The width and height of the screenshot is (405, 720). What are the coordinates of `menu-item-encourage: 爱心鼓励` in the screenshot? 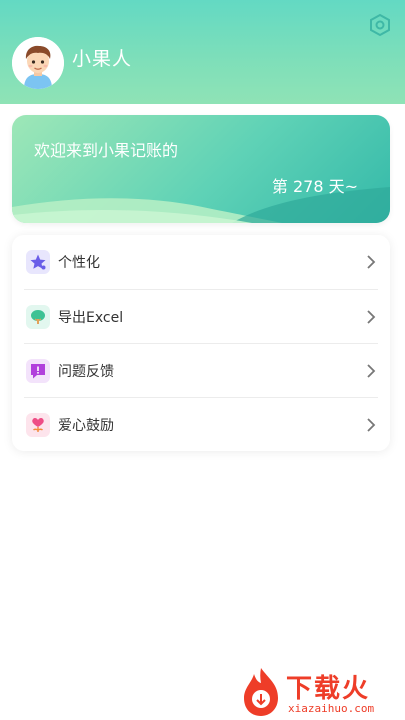 It's located at (201, 425).